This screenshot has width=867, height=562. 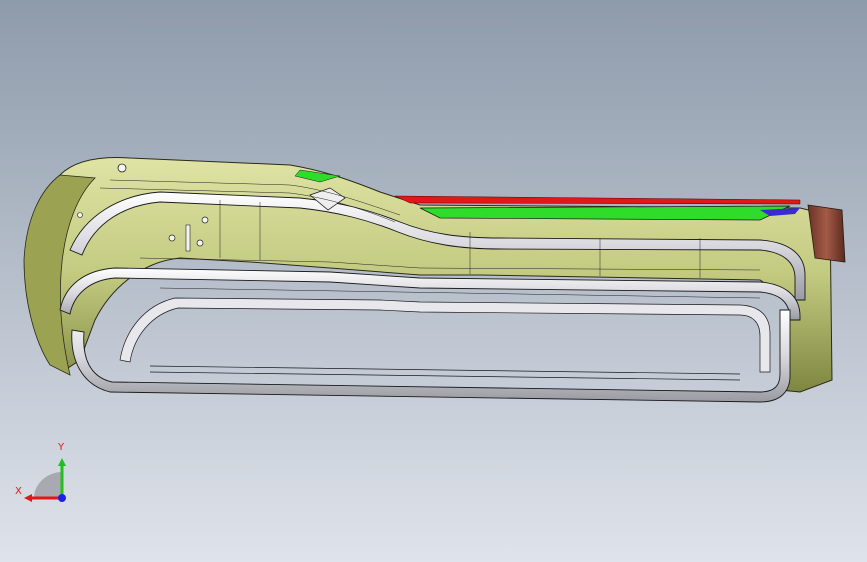 I want to click on orientation-triad: X Y, so click(x=47, y=475).